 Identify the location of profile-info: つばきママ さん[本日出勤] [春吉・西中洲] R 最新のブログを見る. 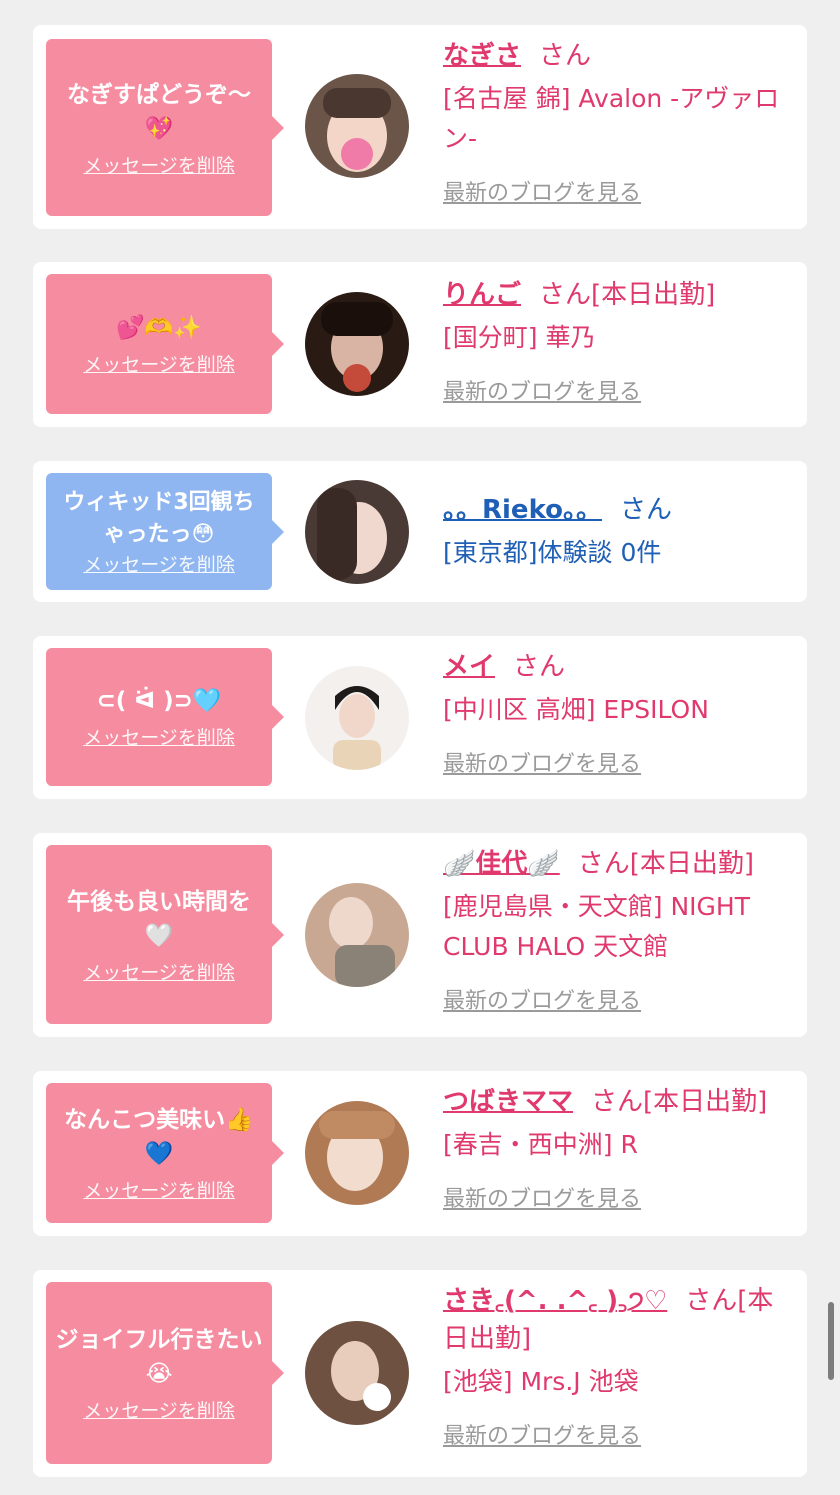
(619, 1148).